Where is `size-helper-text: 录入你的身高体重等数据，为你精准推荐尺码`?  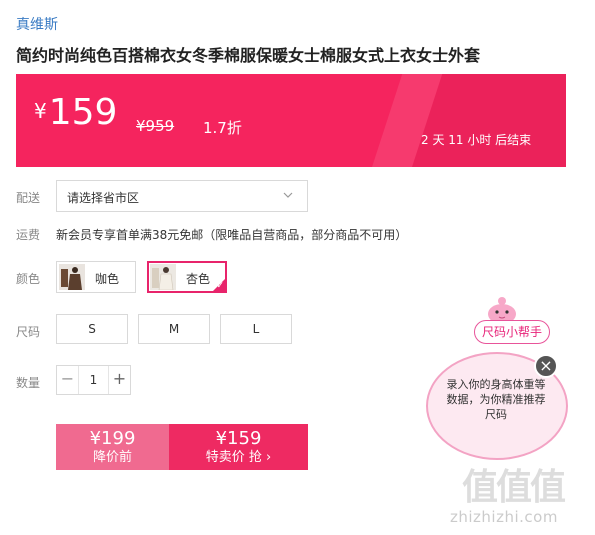 size-helper-text: 录入你的身高体重等数据，为你精准推荐尺码 is located at coordinates (496, 399).